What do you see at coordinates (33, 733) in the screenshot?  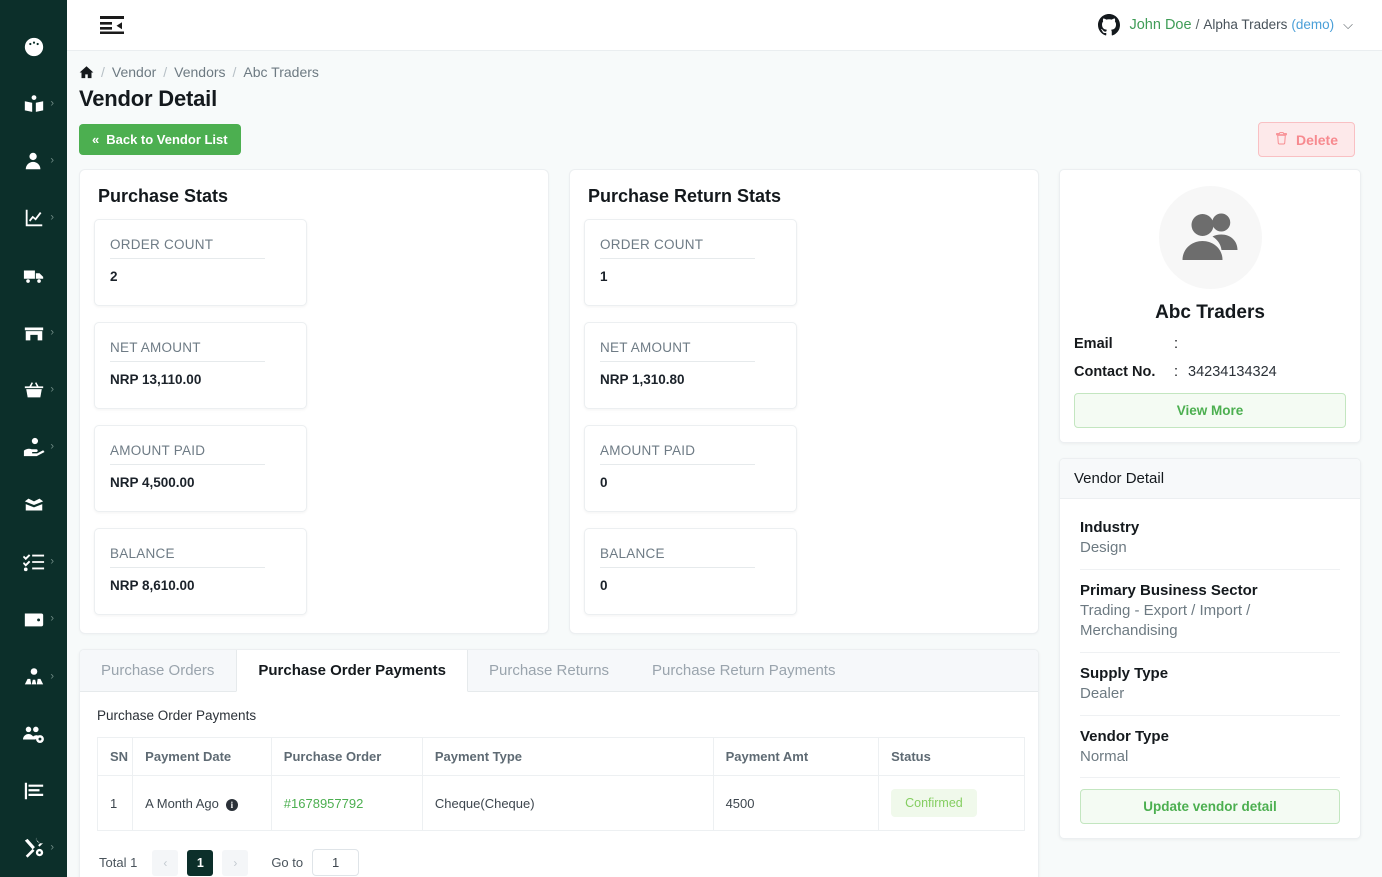 I see `sidebar-item-team` at bounding box center [33, 733].